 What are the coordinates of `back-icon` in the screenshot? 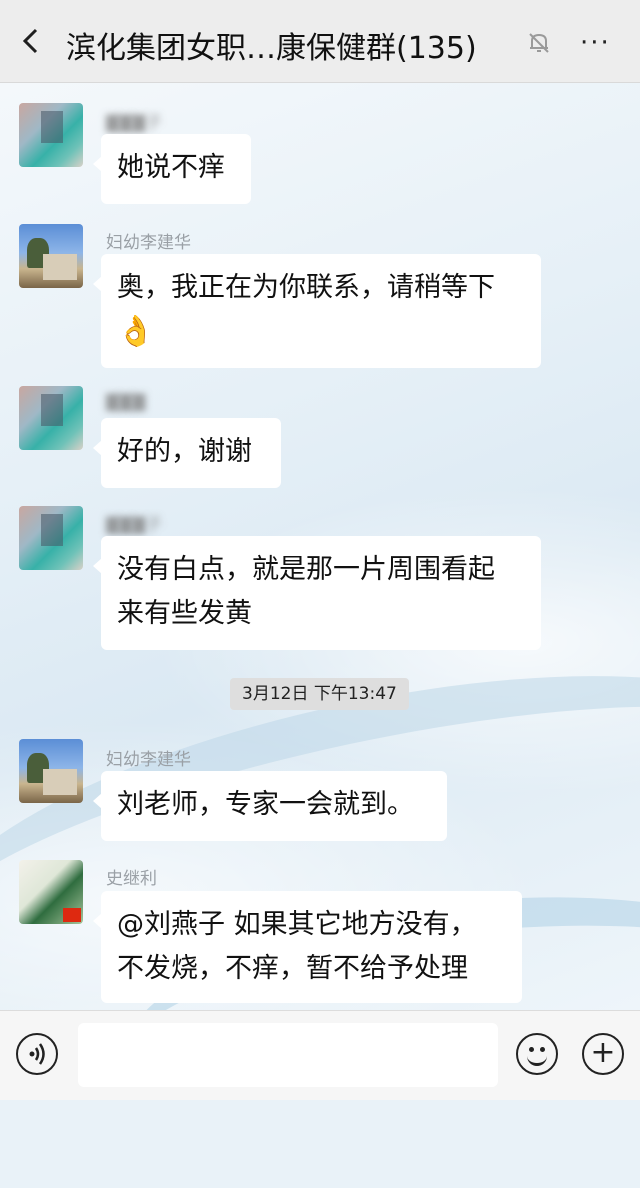 It's located at (32, 41).